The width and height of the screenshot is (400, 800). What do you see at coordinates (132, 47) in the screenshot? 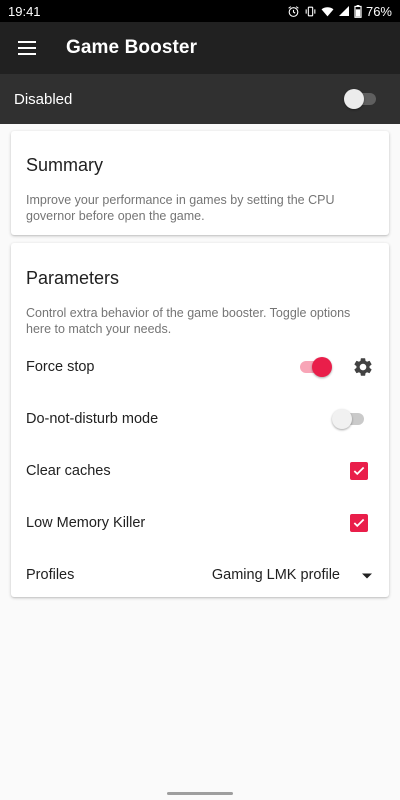
I see `app-title: Game Booster` at bounding box center [132, 47].